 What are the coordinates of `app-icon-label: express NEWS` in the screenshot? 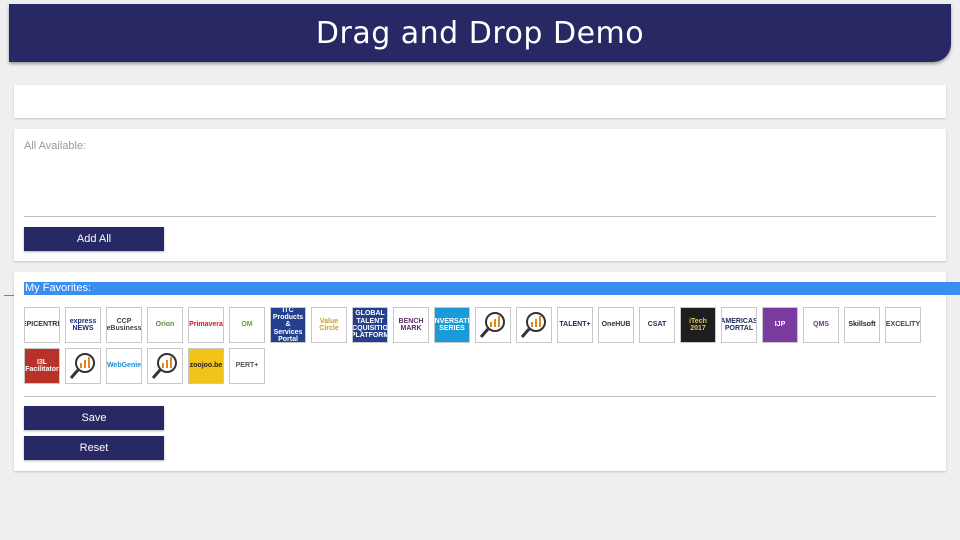 It's located at (83, 324).